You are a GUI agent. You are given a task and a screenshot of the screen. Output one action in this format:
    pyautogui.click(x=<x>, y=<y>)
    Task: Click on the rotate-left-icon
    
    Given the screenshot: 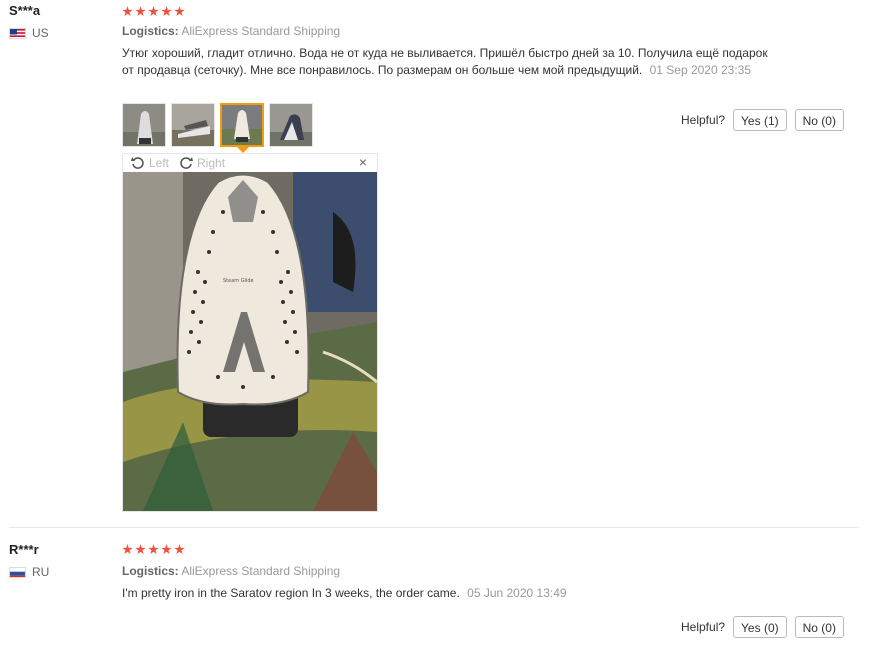 What is the action you would take?
    pyautogui.click(x=137, y=163)
    